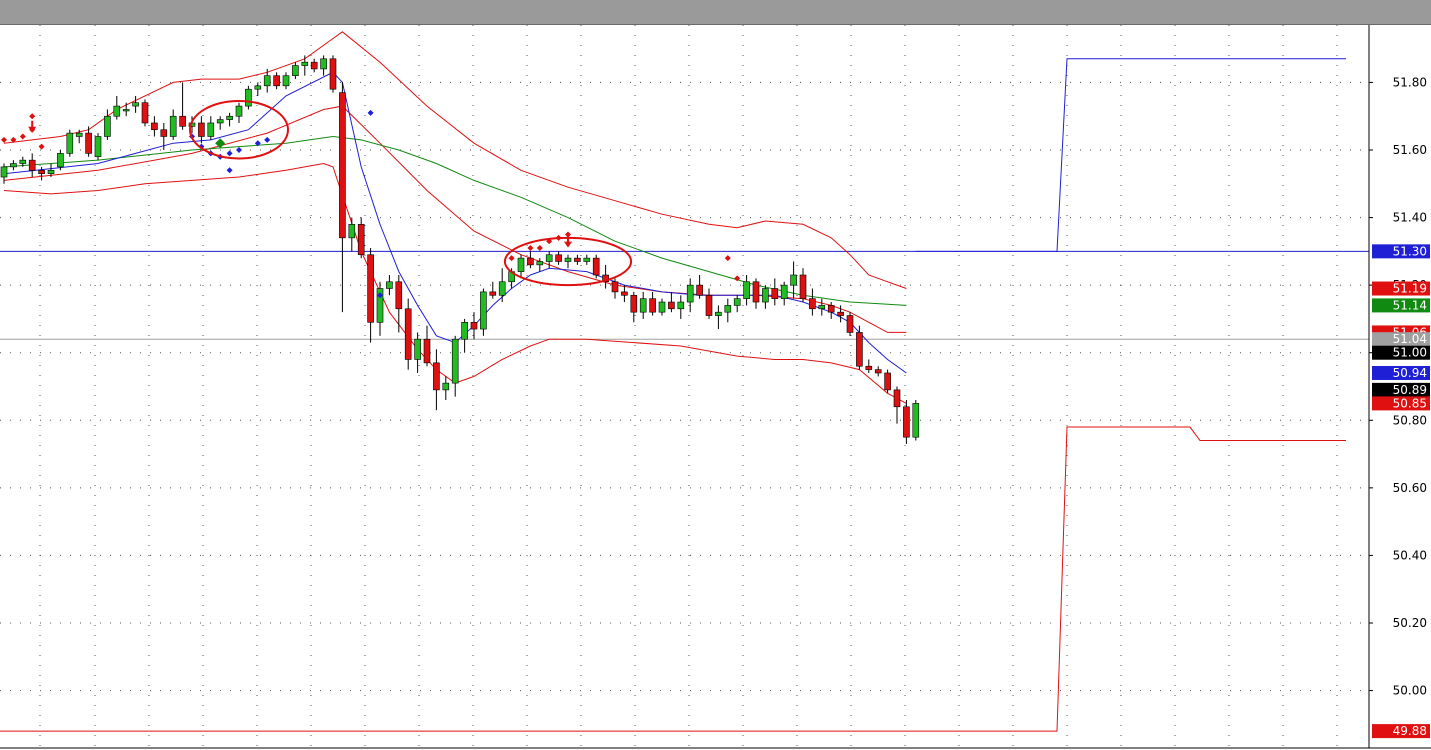  What do you see at coordinates (568, 244) in the screenshot?
I see `arrow-head` at bounding box center [568, 244].